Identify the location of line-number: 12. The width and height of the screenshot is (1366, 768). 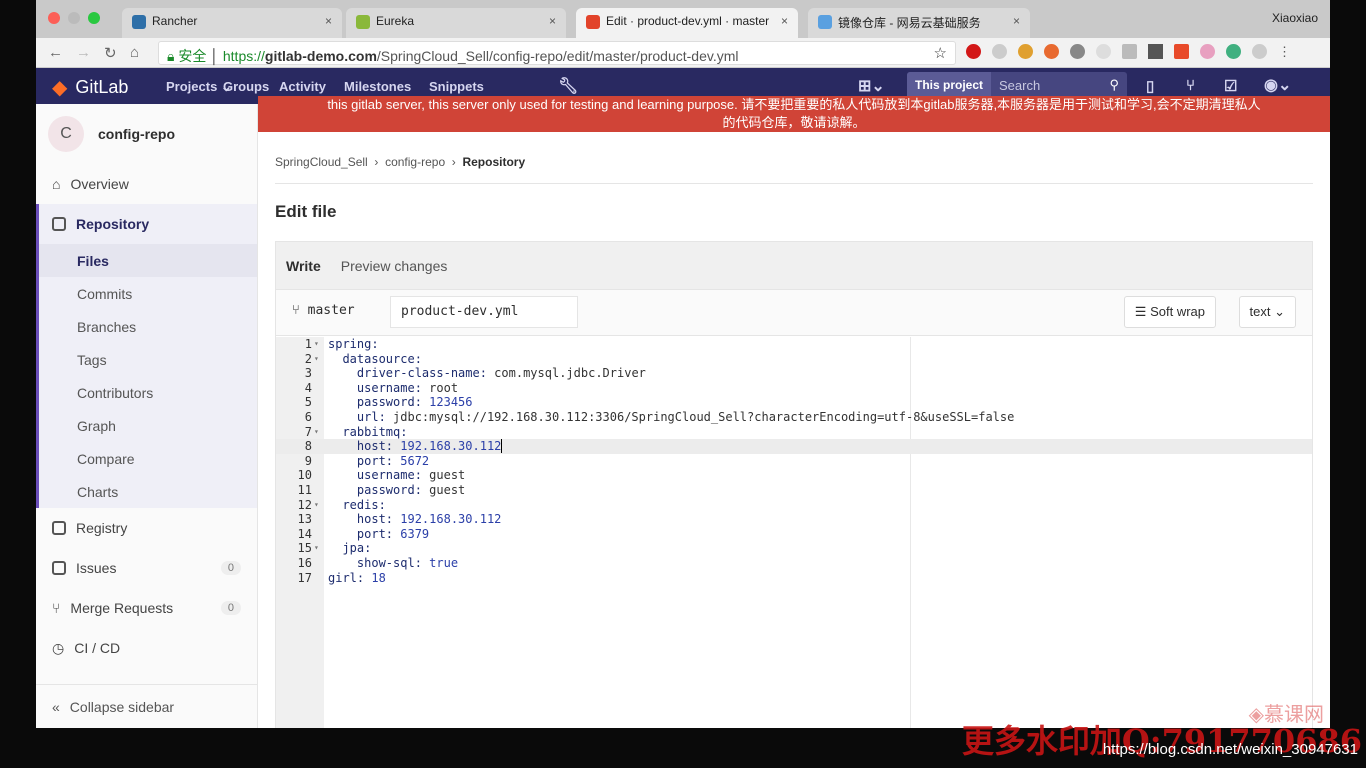
(304, 504).